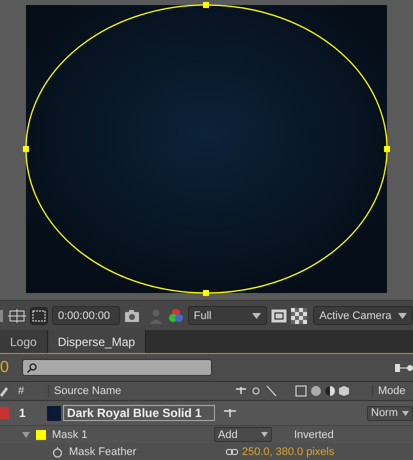 The image size is (413, 460). What do you see at coordinates (41, 435) in the screenshot?
I see `mask-color-chip` at bounding box center [41, 435].